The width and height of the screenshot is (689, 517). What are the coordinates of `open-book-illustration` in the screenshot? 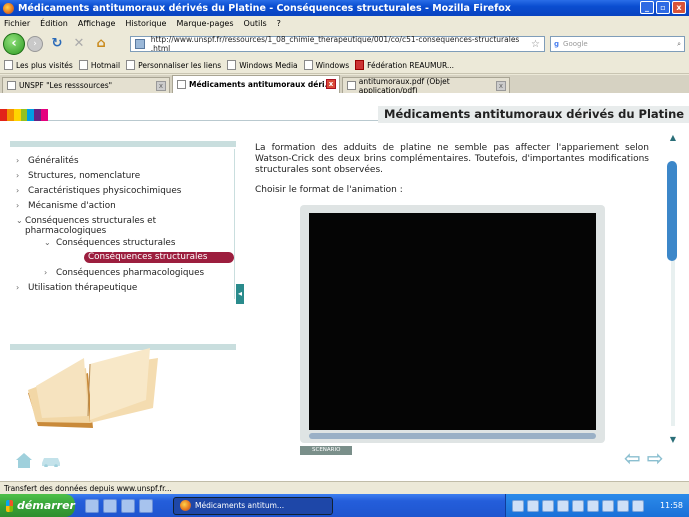 It's located at (93, 388).